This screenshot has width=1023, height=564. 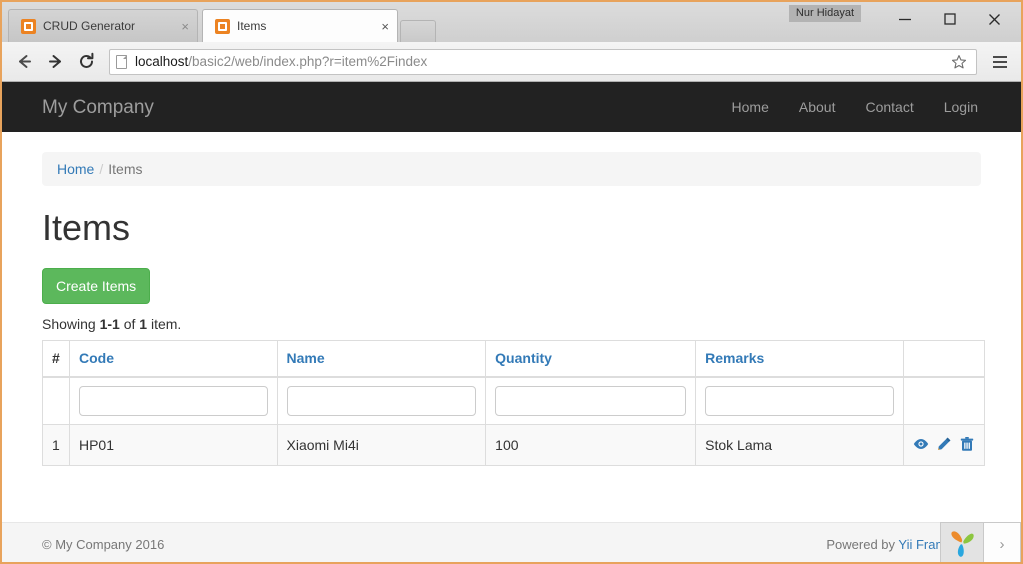 I want to click on tab-title: Items, so click(x=252, y=26).